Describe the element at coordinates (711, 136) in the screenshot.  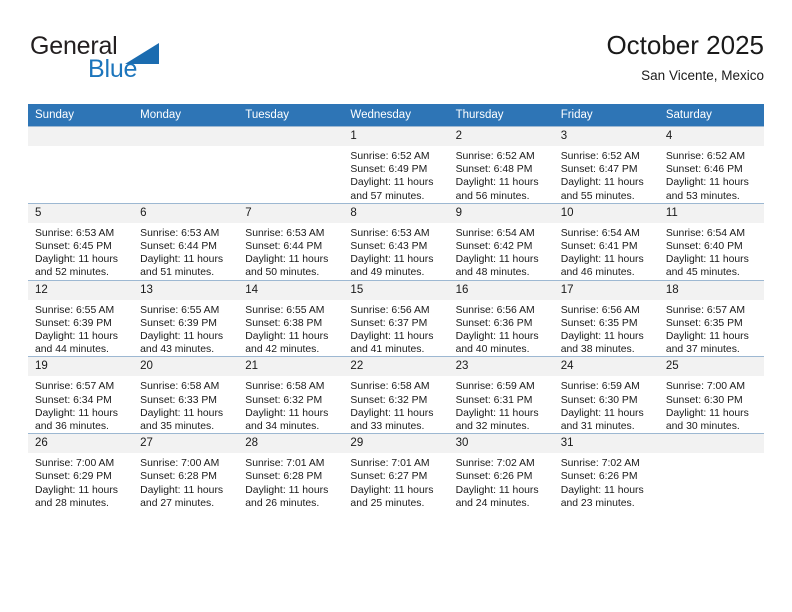
I see `day-number: 4` at that location.